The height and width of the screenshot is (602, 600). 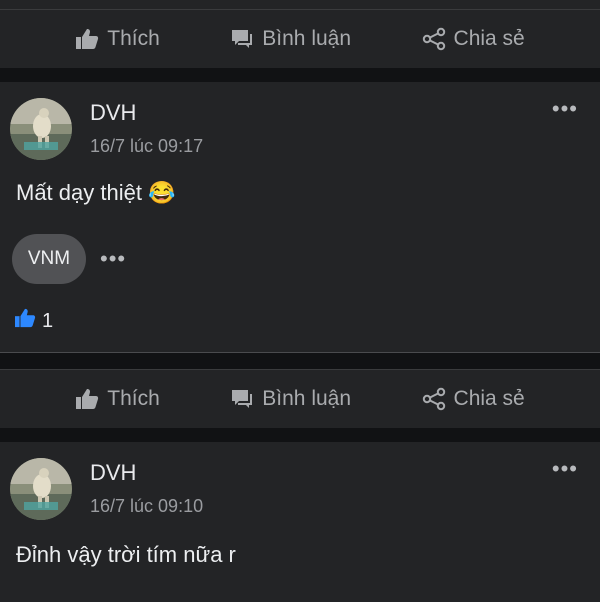 I want to click on quick-reply-chip: VNM, so click(x=49, y=259).